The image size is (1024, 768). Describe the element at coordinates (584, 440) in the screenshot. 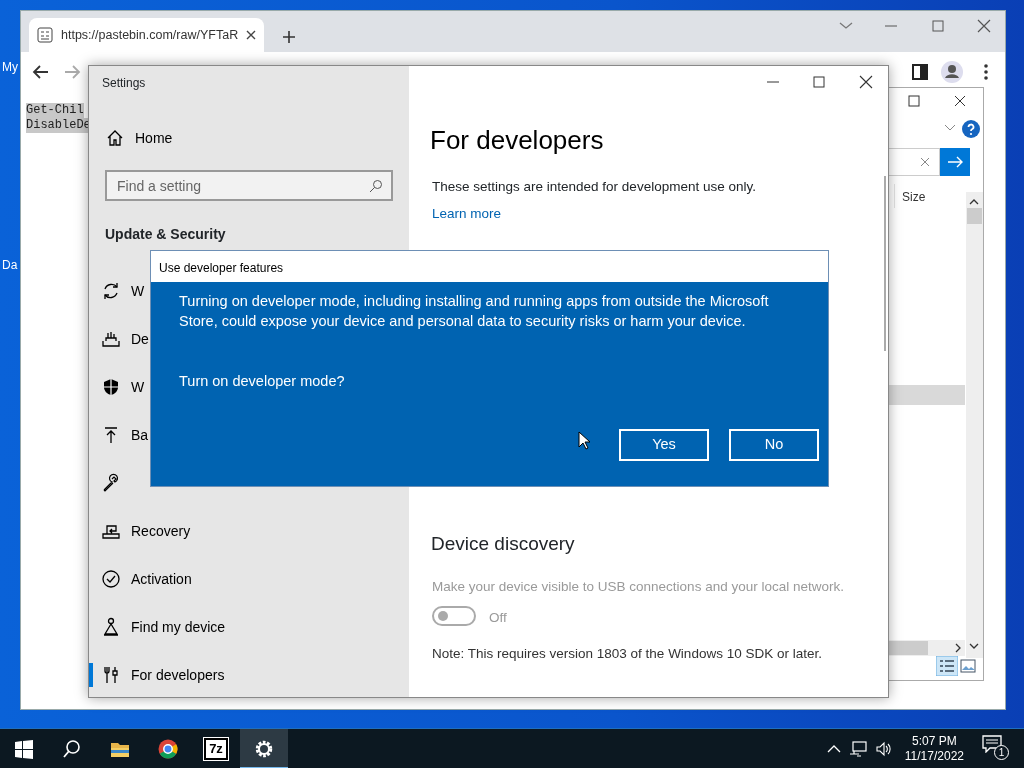

I see `mouse-cursor-icon` at that location.